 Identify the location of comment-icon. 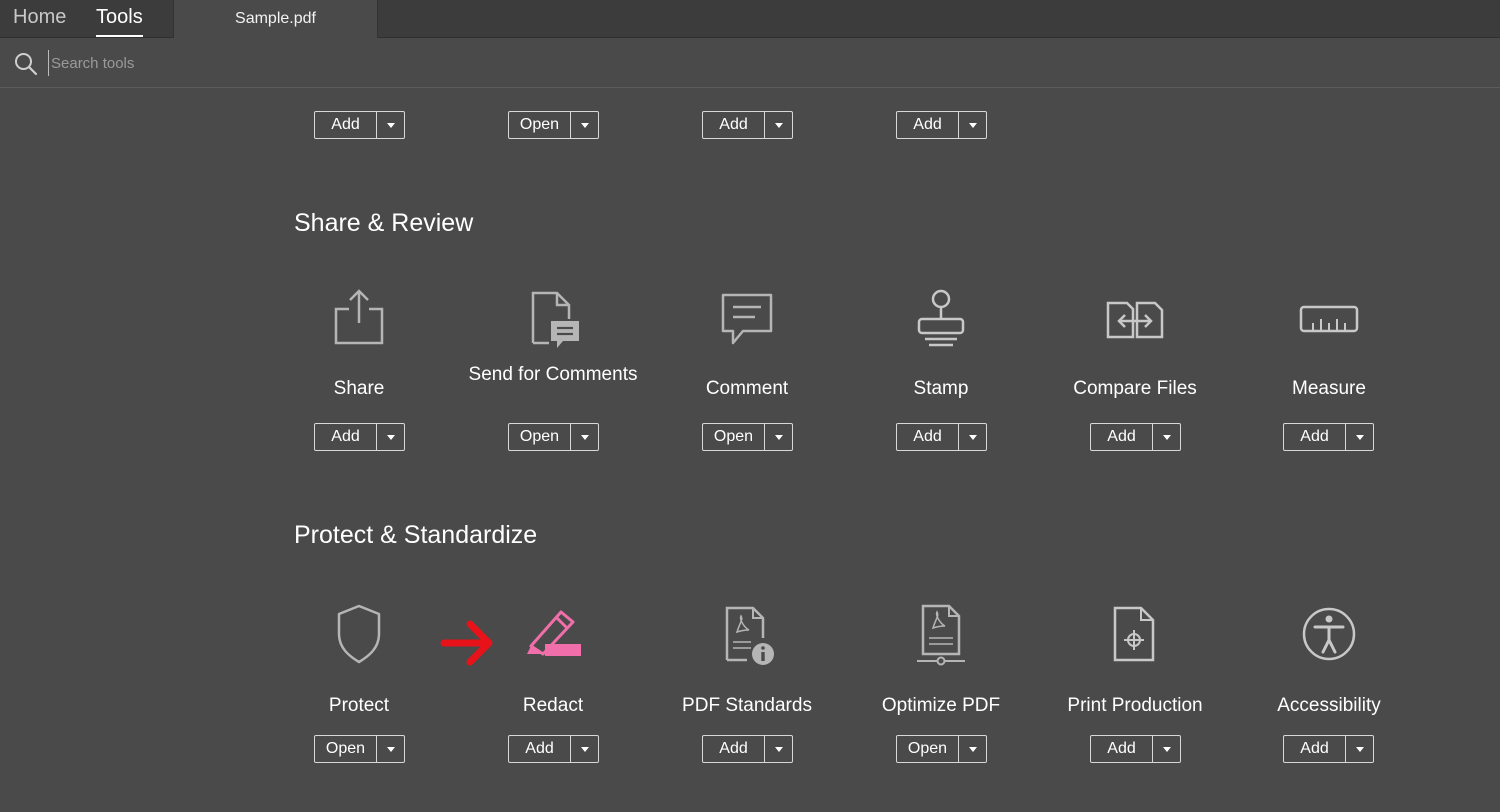
(747, 319).